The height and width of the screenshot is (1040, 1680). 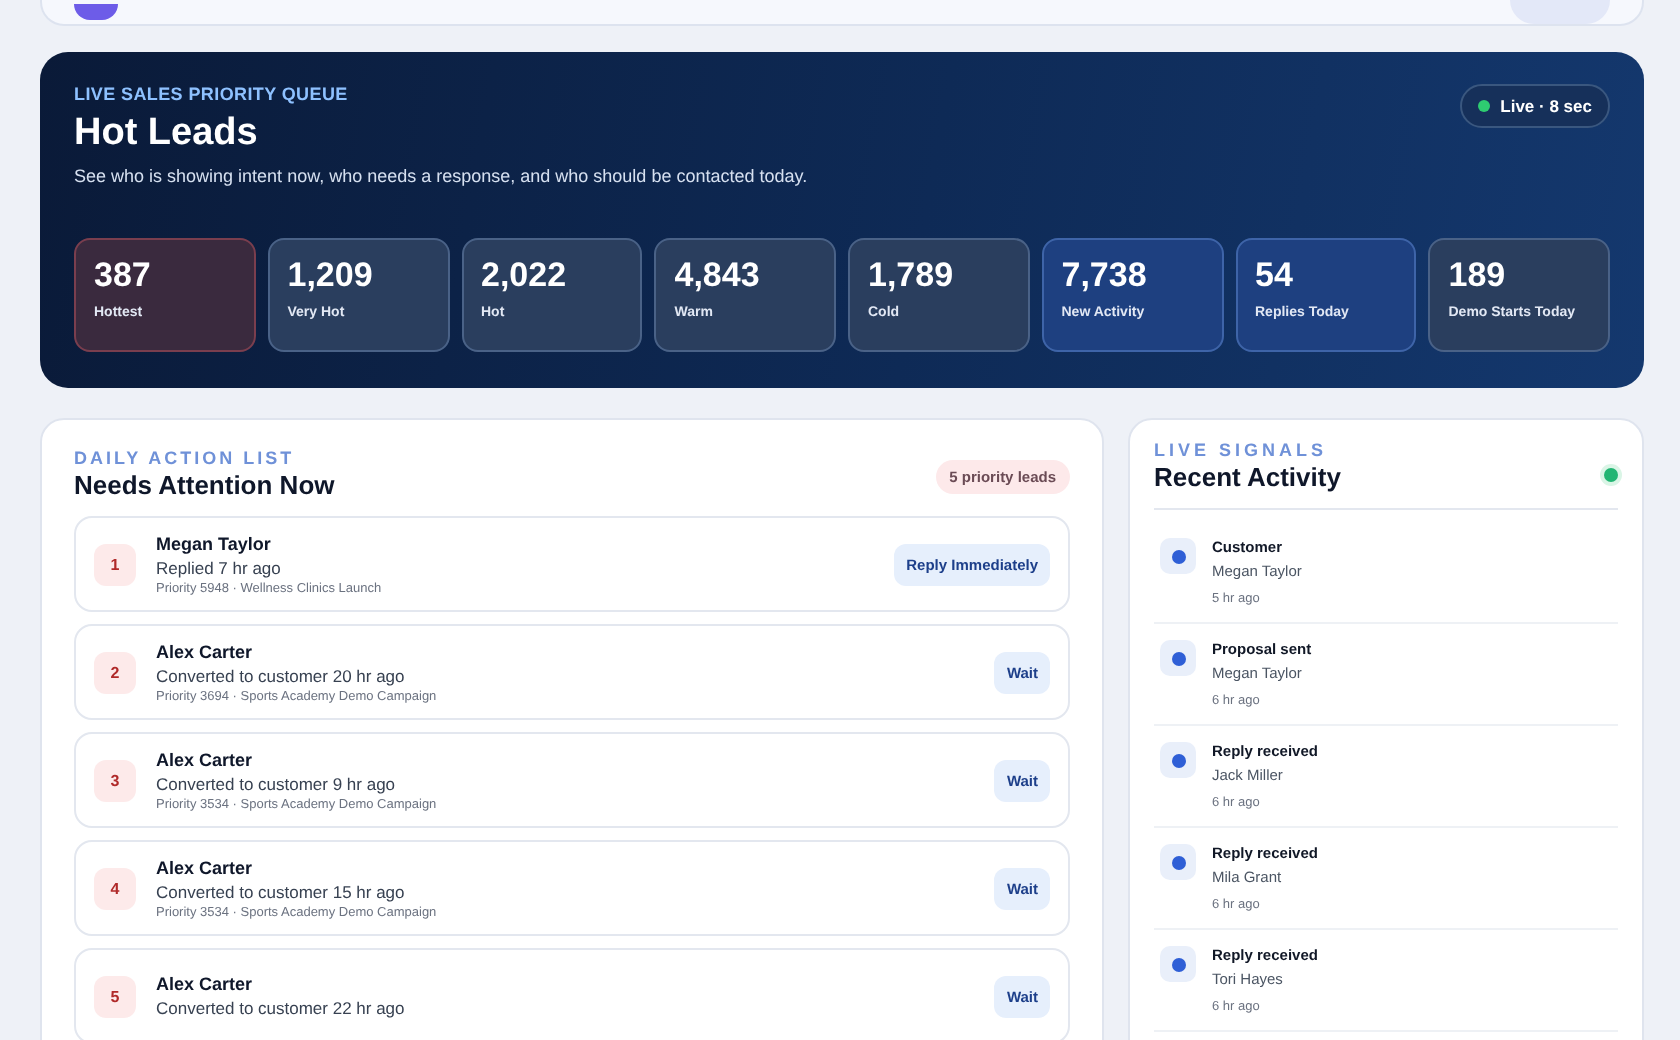 I want to click on page-title: Hot Leads, so click(x=167, y=134).